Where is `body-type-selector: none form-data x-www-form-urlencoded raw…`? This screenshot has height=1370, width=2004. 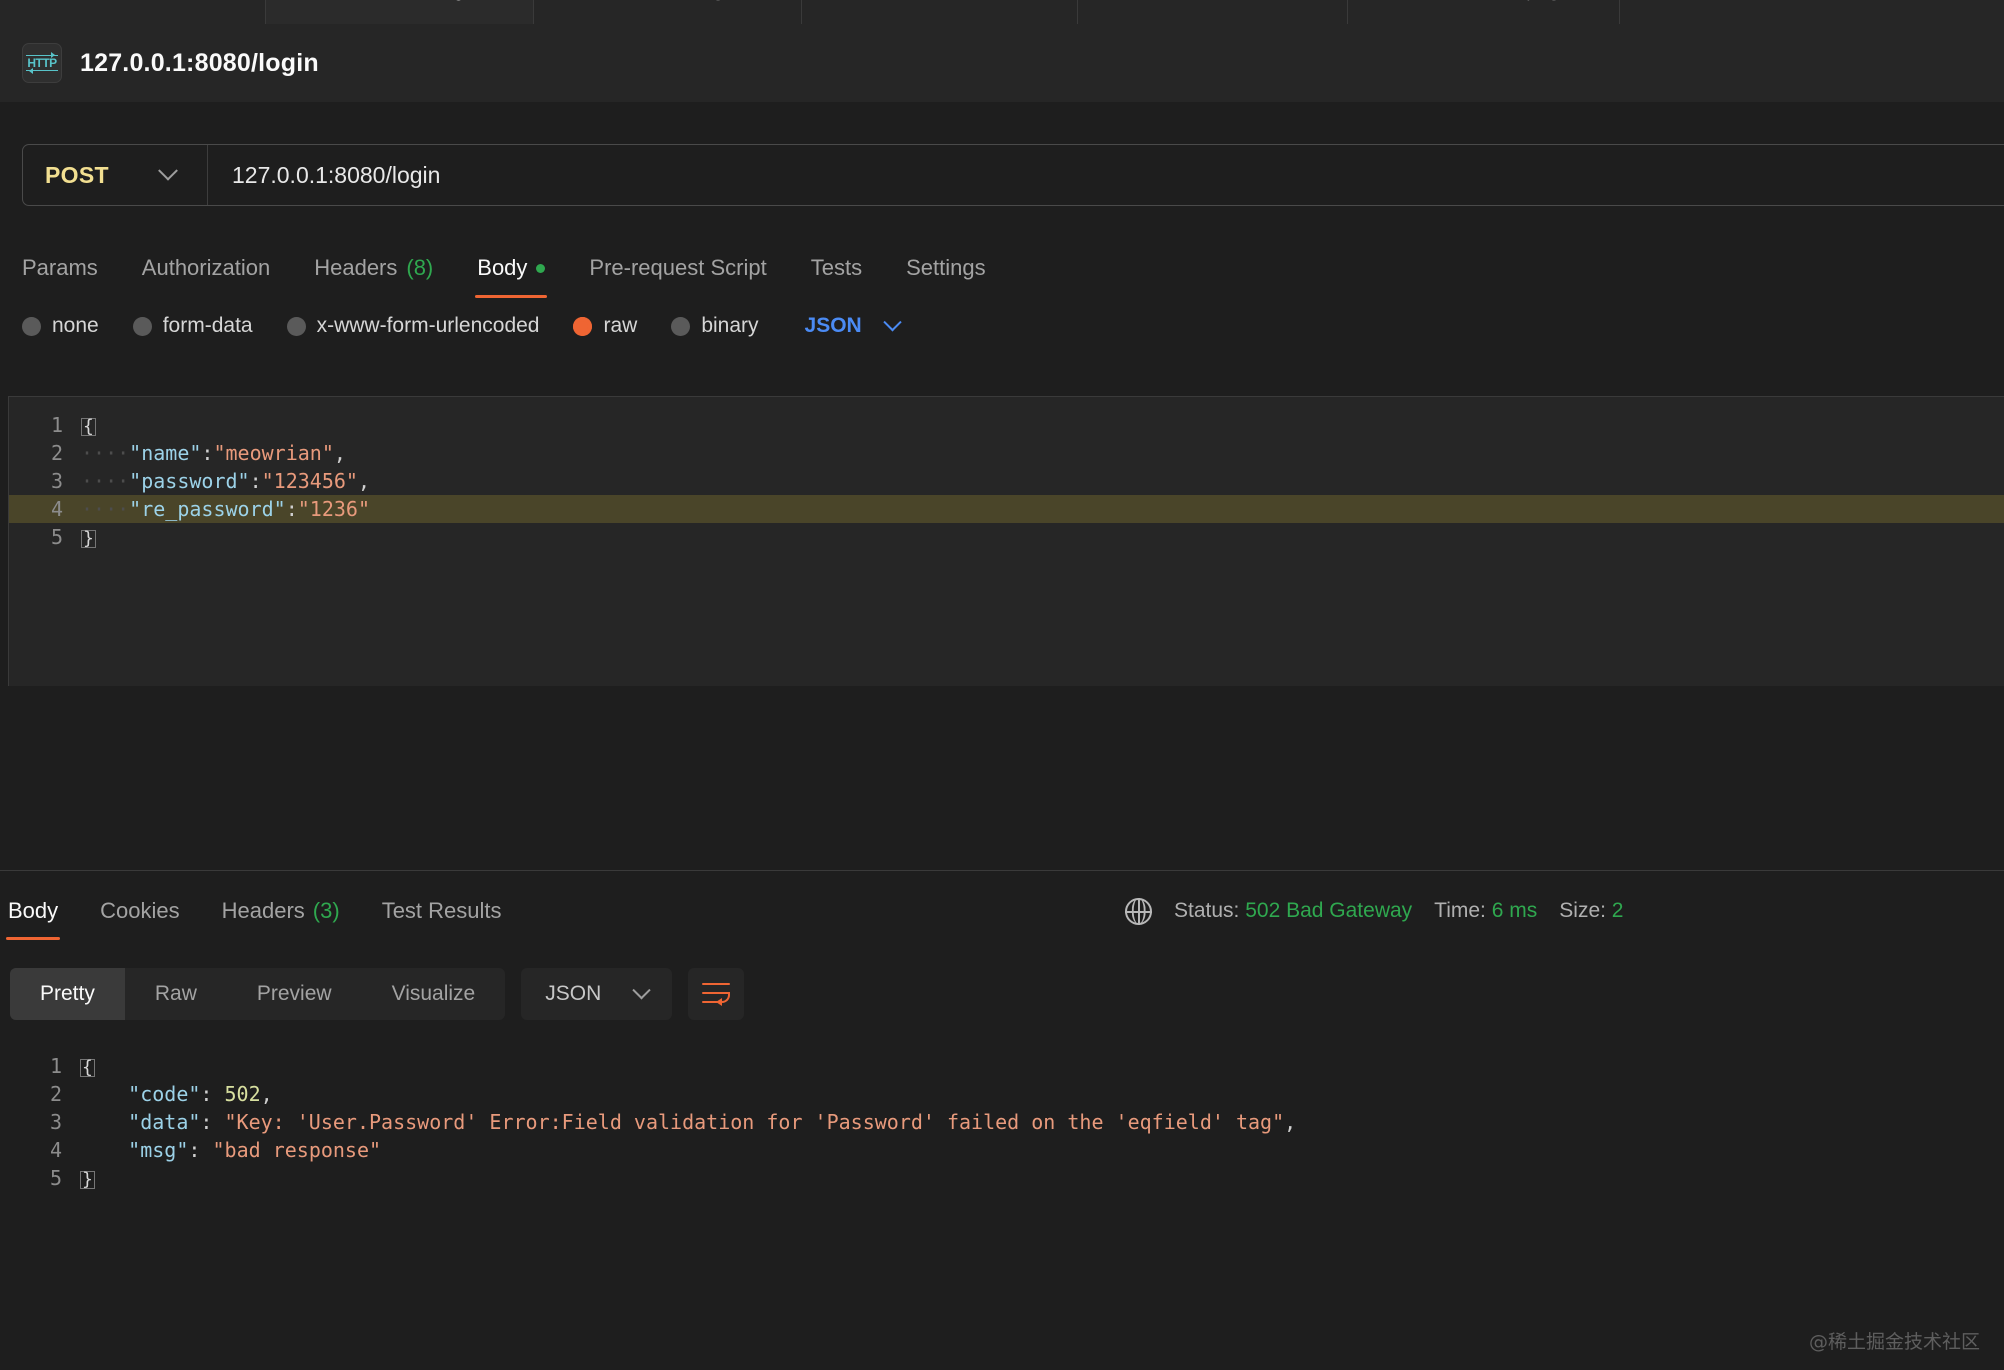 body-type-selector: none form-data x-www-form-urlencoded raw… is located at coordinates (462, 326).